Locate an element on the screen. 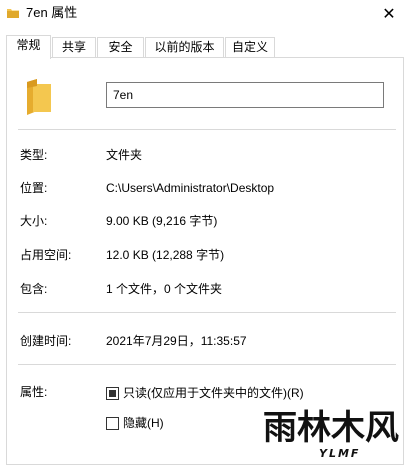  created-label: 创建时间: is located at coordinates (46, 341).